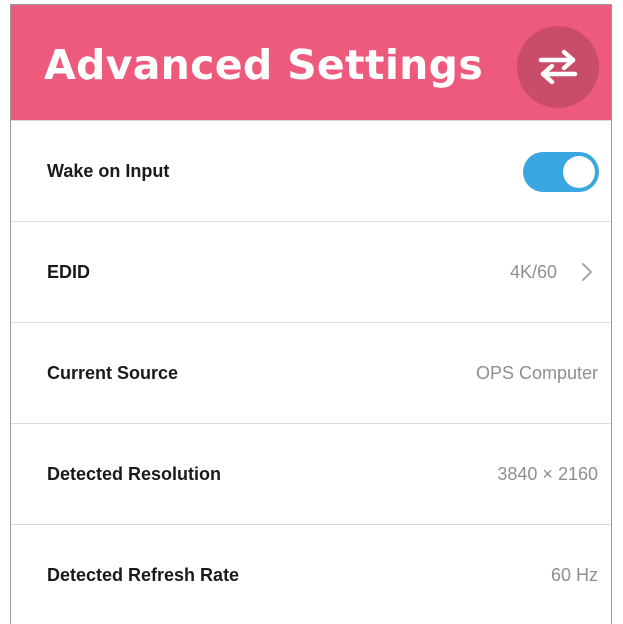 The height and width of the screenshot is (624, 623). I want to click on setting-label: EDID, so click(69, 271).